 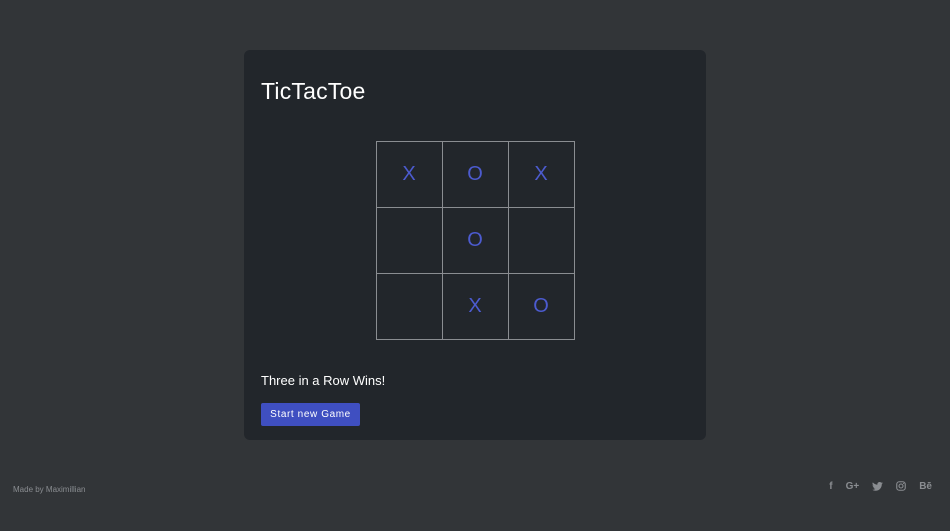 What do you see at coordinates (901, 486) in the screenshot?
I see `instagram-icon` at bounding box center [901, 486].